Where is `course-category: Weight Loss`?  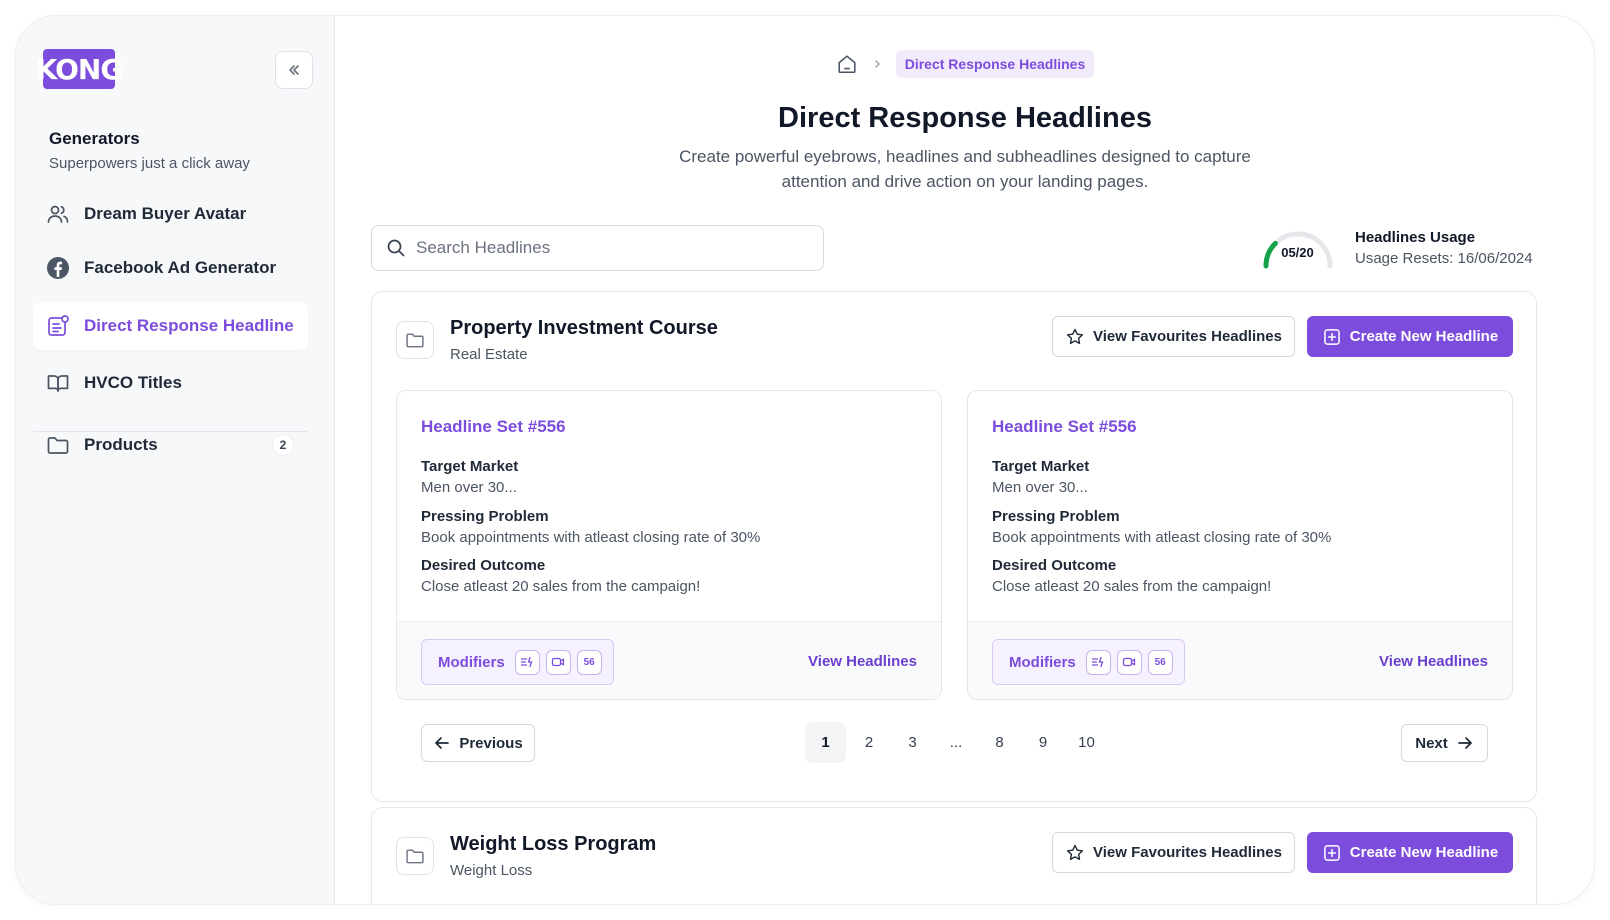 course-category: Weight Loss is located at coordinates (491, 870).